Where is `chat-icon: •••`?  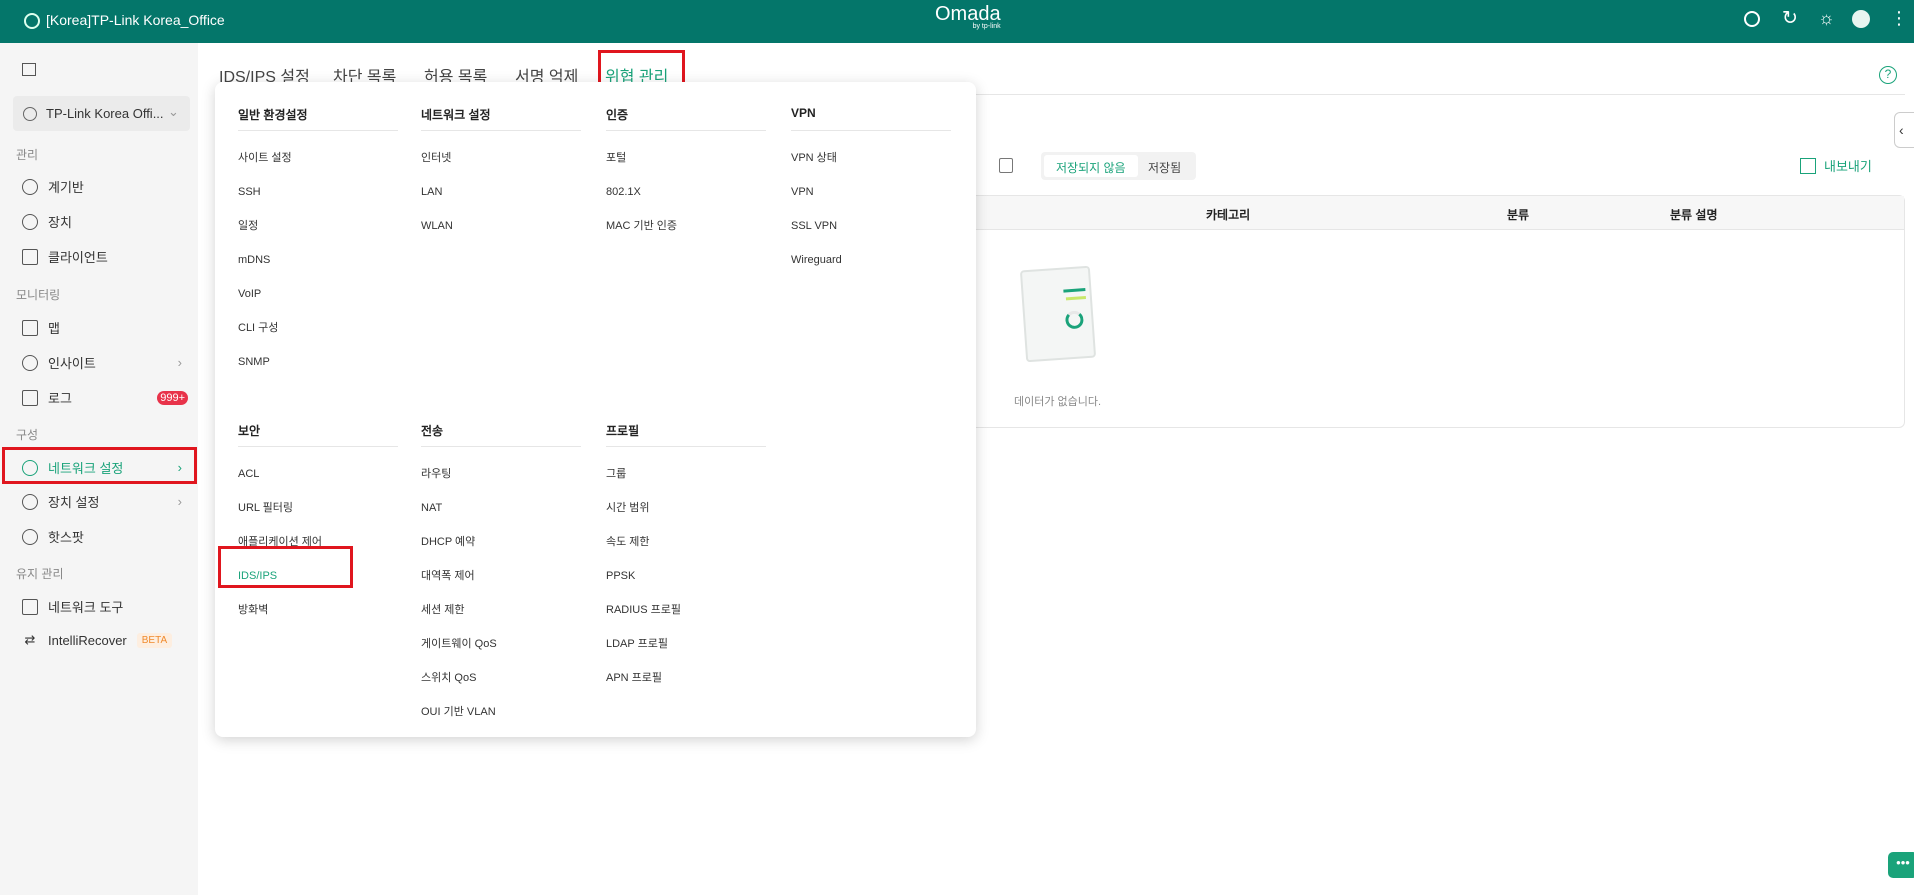 chat-icon: ••• is located at coordinates (1901, 865).